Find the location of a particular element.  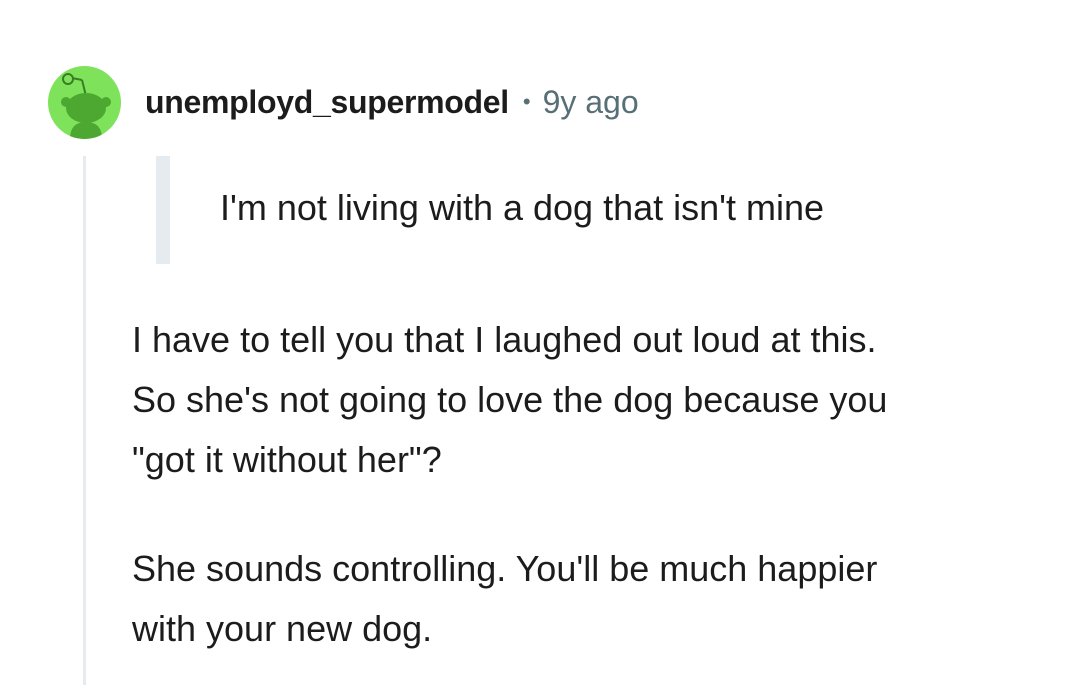

comment-timestamp: 9y ago is located at coordinates (591, 102).